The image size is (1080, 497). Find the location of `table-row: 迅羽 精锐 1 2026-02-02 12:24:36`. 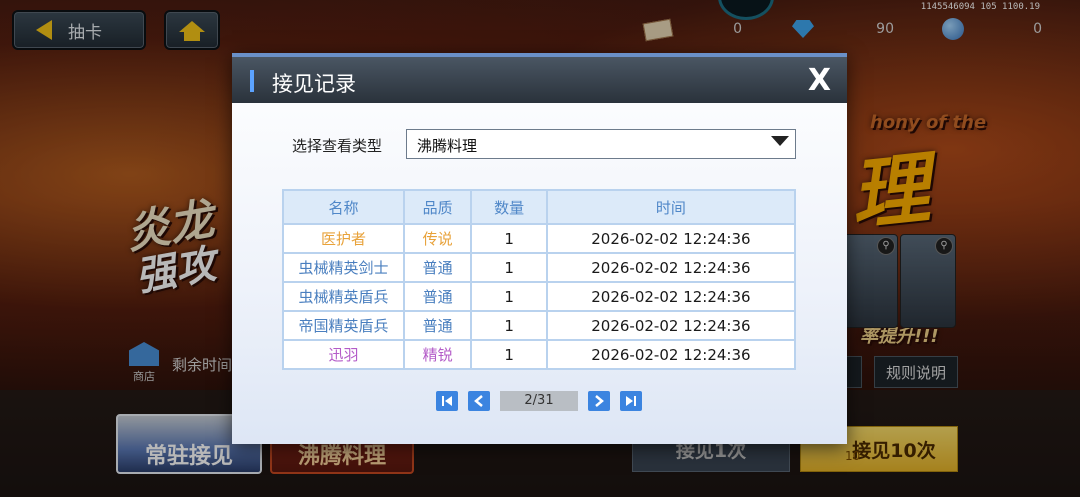

table-row: 迅羽 精锐 1 2026-02-02 12:24:36 is located at coordinates (539, 354).